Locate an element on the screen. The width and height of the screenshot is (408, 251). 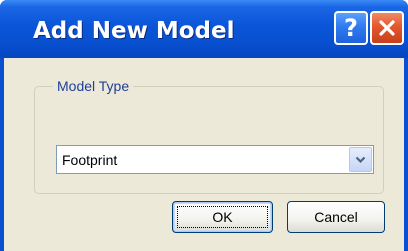
close-icon is located at coordinates (387, 28).